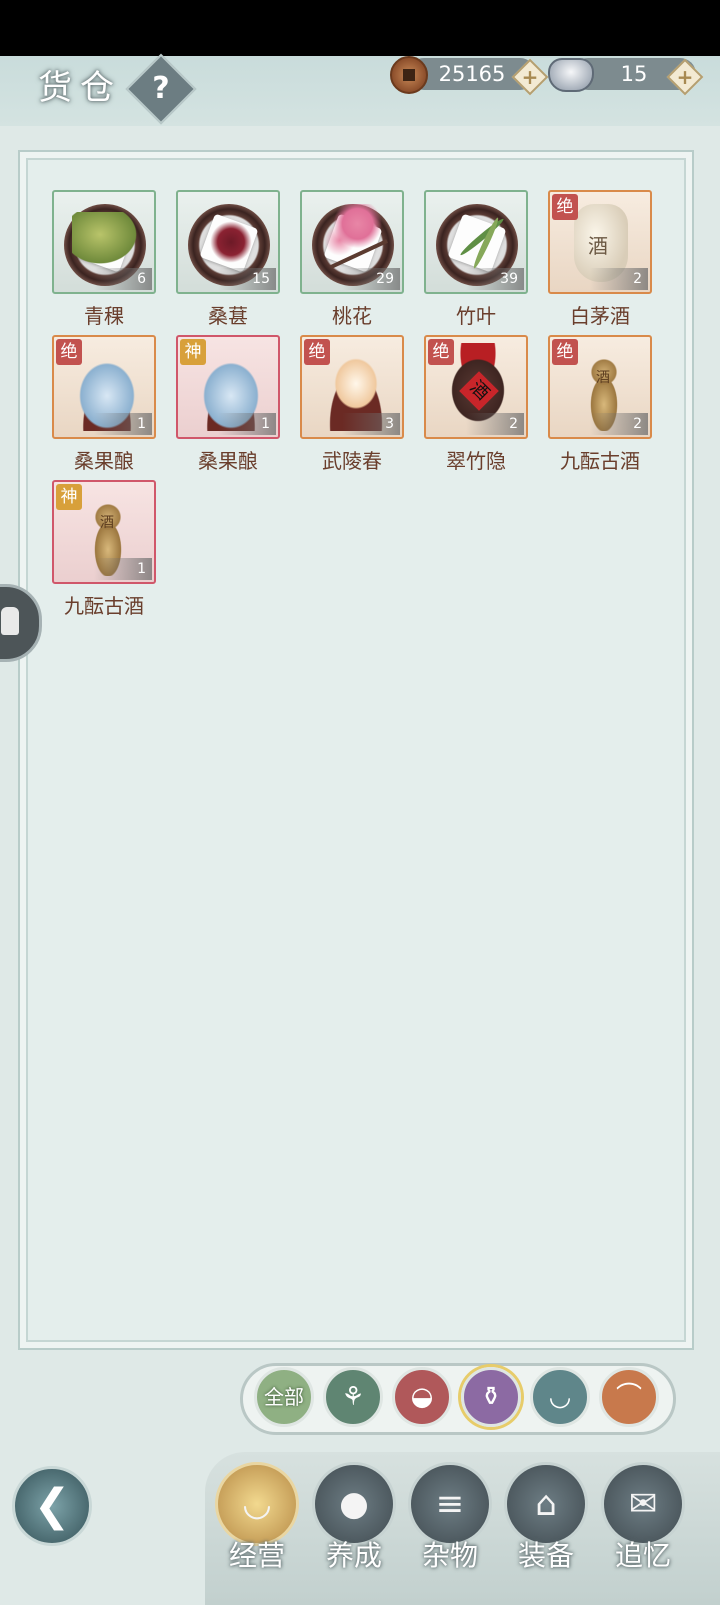  What do you see at coordinates (450, 1504) in the screenshot?
I see `bundle-icon: ≡` at bounding box center [450, 1504].